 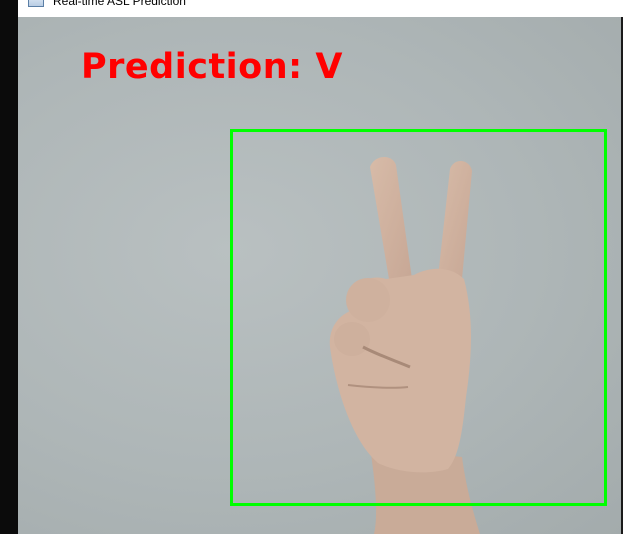 What do you see at coordinates (9, 267) in the screenshot?
I see `left-screen-edge` at bounding box center [9, 267].